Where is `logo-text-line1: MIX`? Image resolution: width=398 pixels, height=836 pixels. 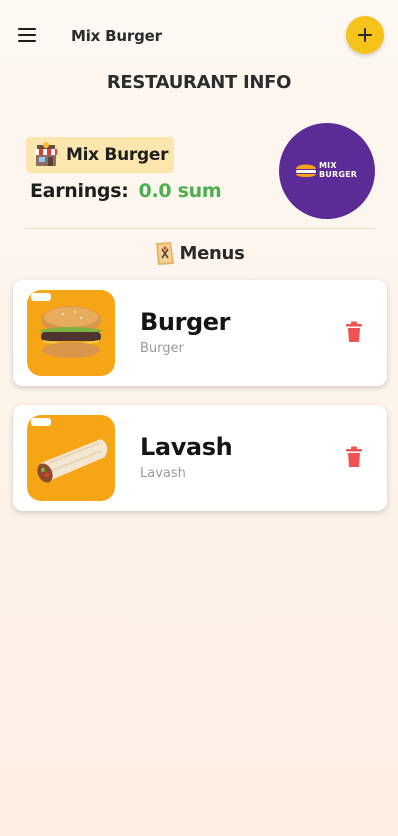
logo-text-line1: MIX is located at coordinates (328, 165).